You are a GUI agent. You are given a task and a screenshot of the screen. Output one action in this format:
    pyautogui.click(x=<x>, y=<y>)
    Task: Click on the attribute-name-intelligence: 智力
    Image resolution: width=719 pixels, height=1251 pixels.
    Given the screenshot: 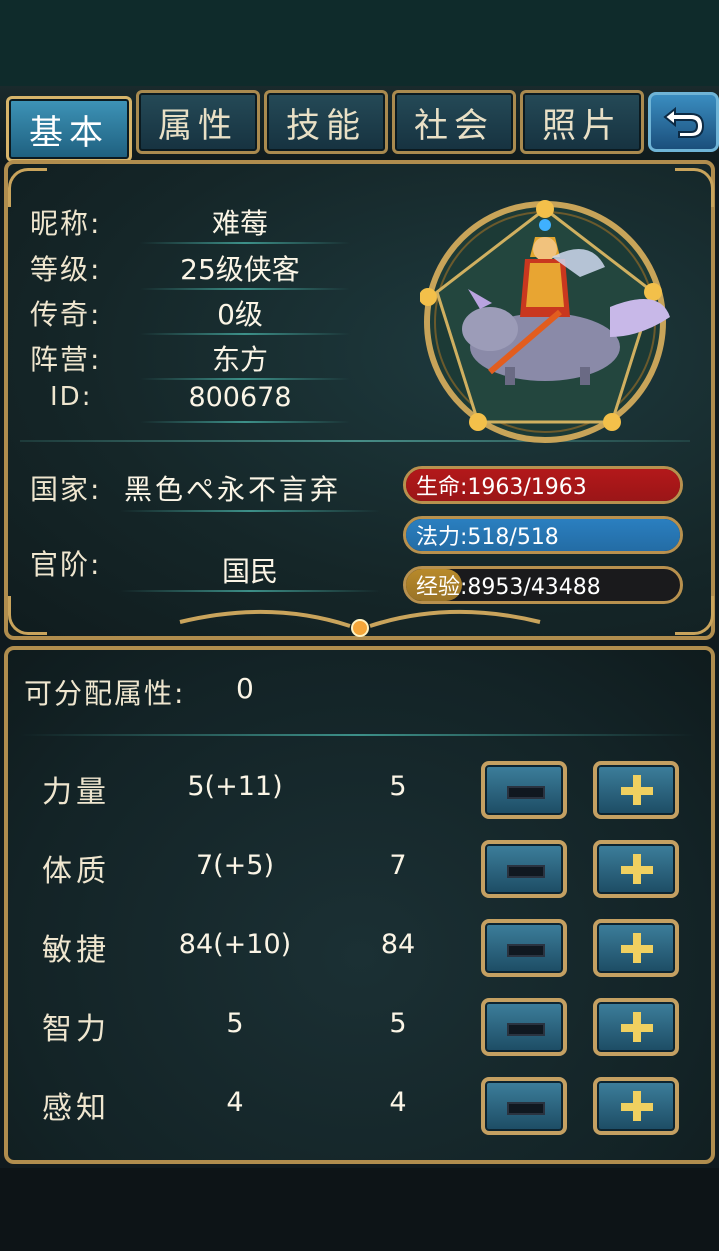 What is the action you would take?
    pyautogui.click(x=76, y=1029)
    